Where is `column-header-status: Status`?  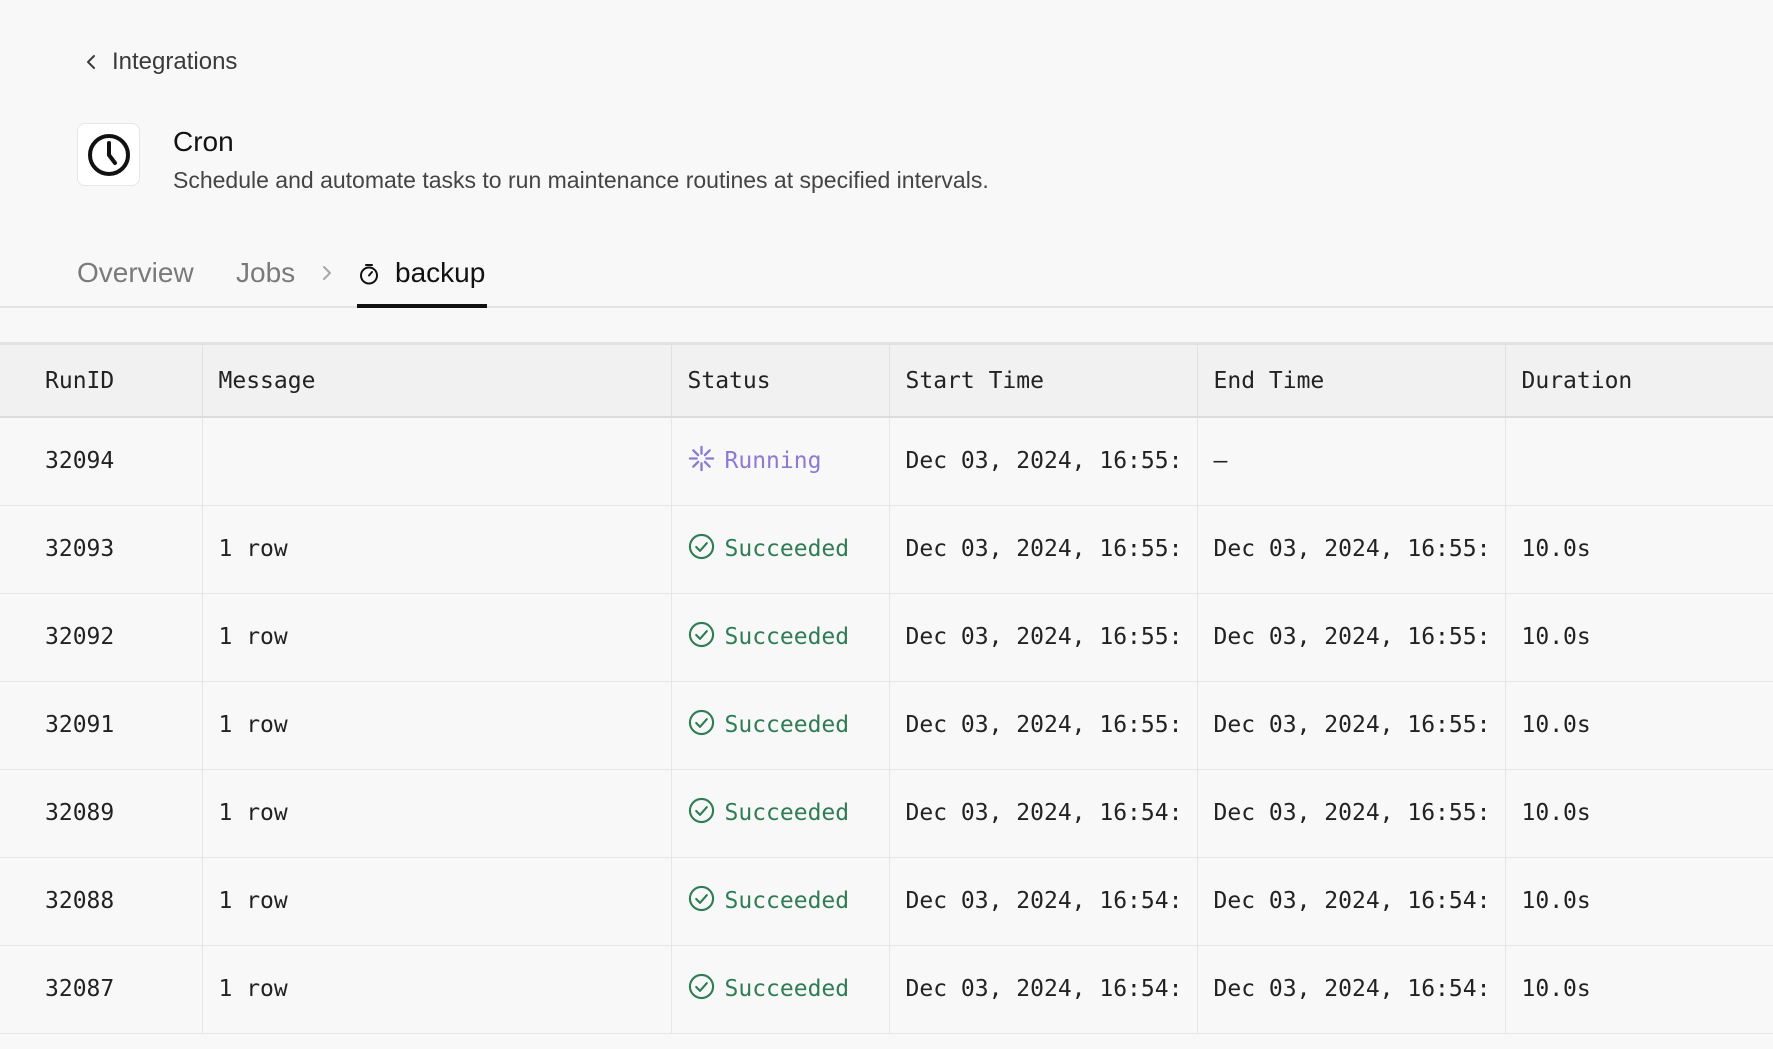
column-header-status: Status is located at coordinates (780, 381).